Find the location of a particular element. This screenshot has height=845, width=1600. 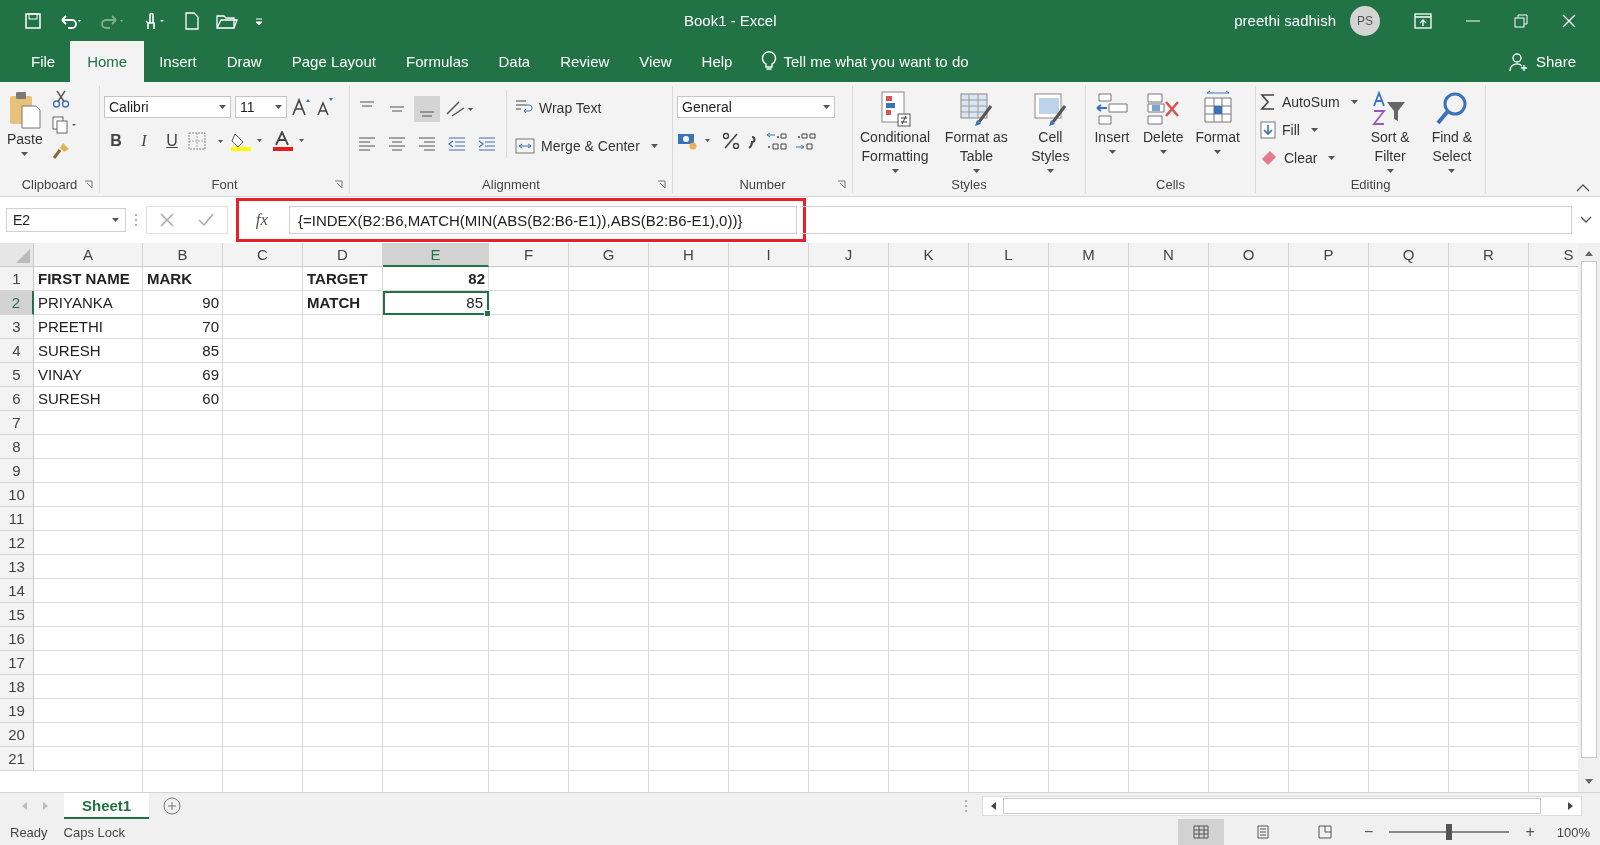

expand-formula-icon is located at coordinates (1586, 220).